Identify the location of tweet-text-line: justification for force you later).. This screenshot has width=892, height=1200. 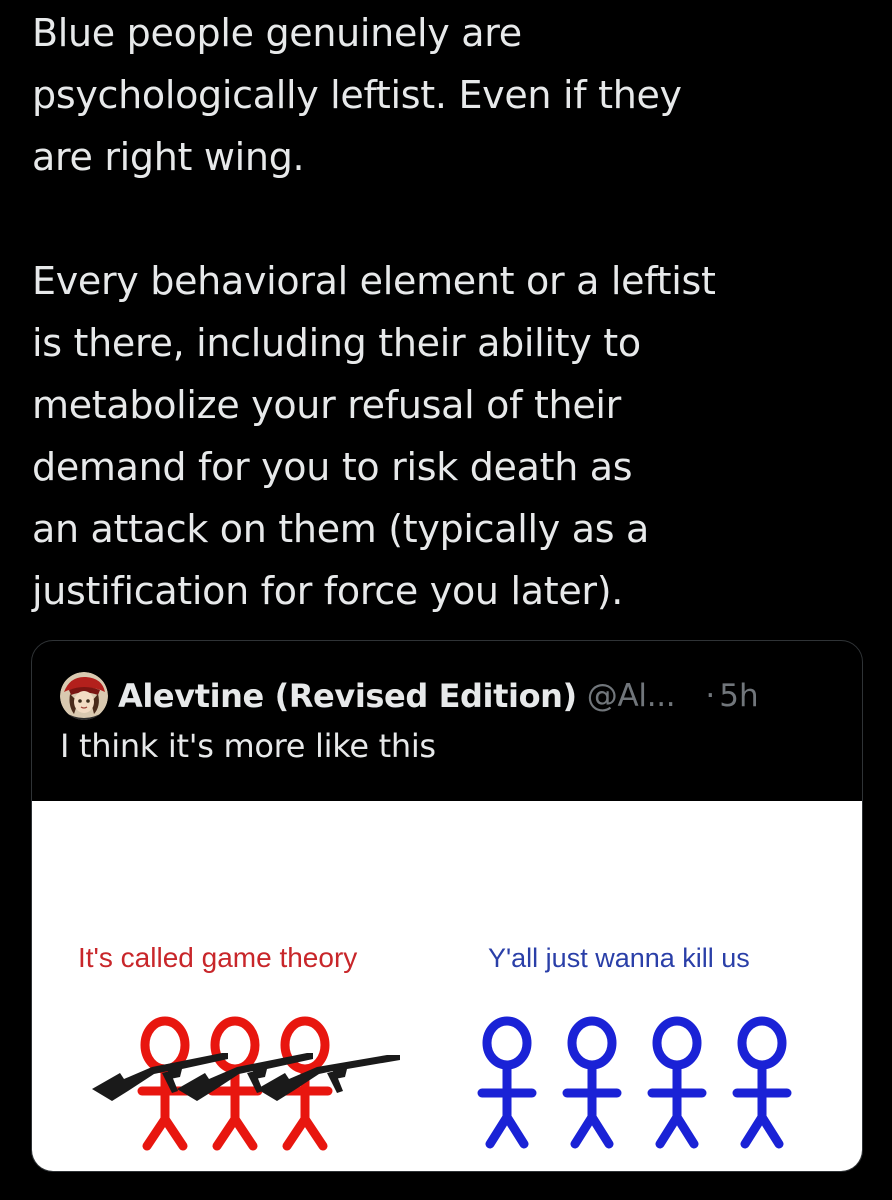
(328, 591).